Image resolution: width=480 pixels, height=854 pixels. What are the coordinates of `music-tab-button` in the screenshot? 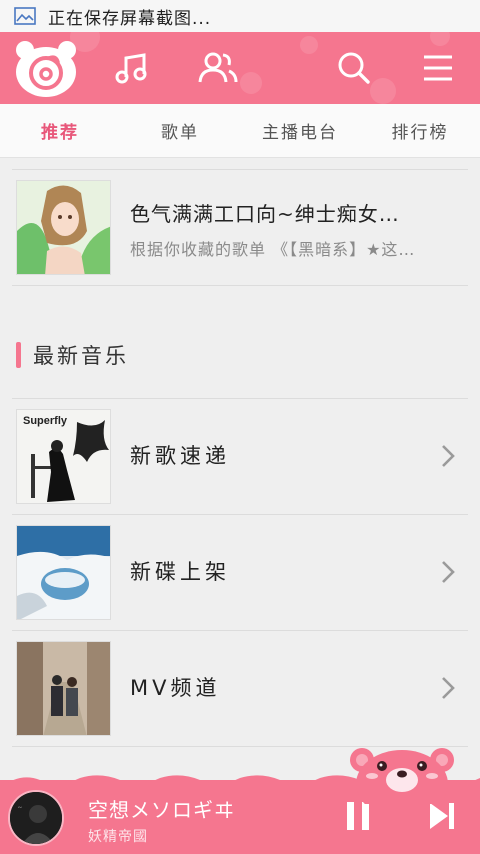 It's located at (132, 68).